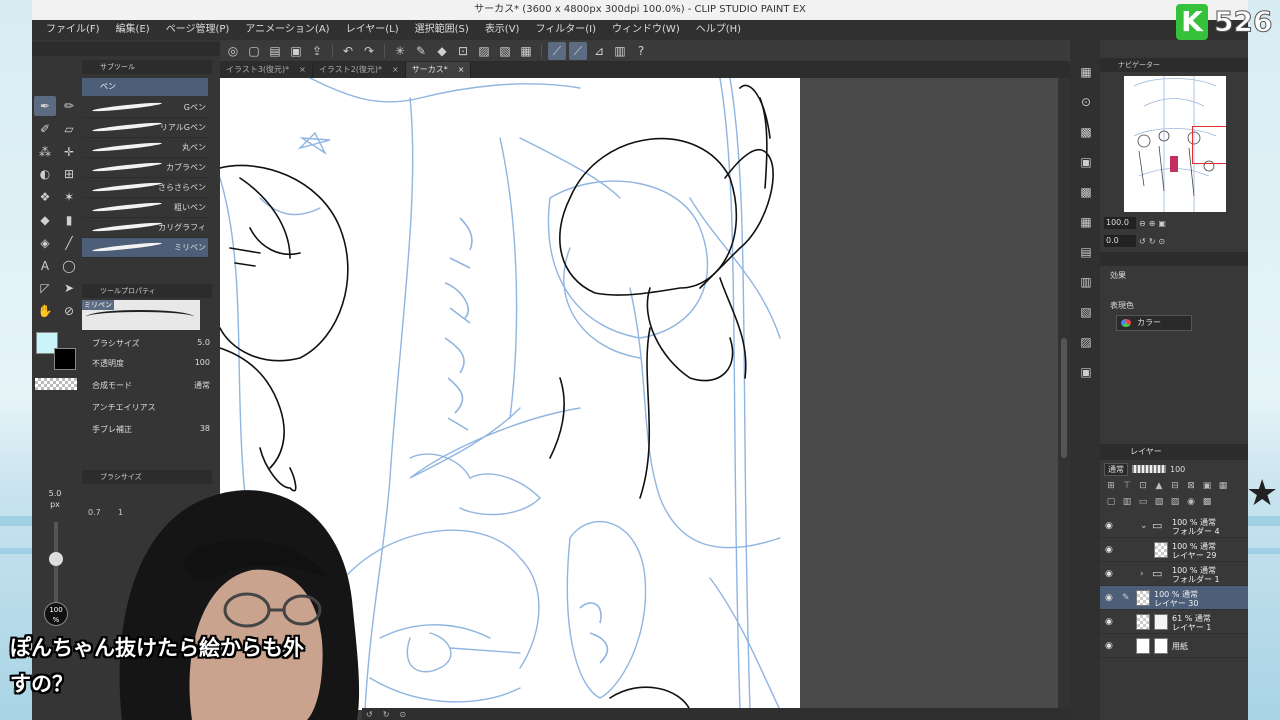 This screenshot has height=720, width=1280. I want to click on navigator-preview, so click(1175, 144).